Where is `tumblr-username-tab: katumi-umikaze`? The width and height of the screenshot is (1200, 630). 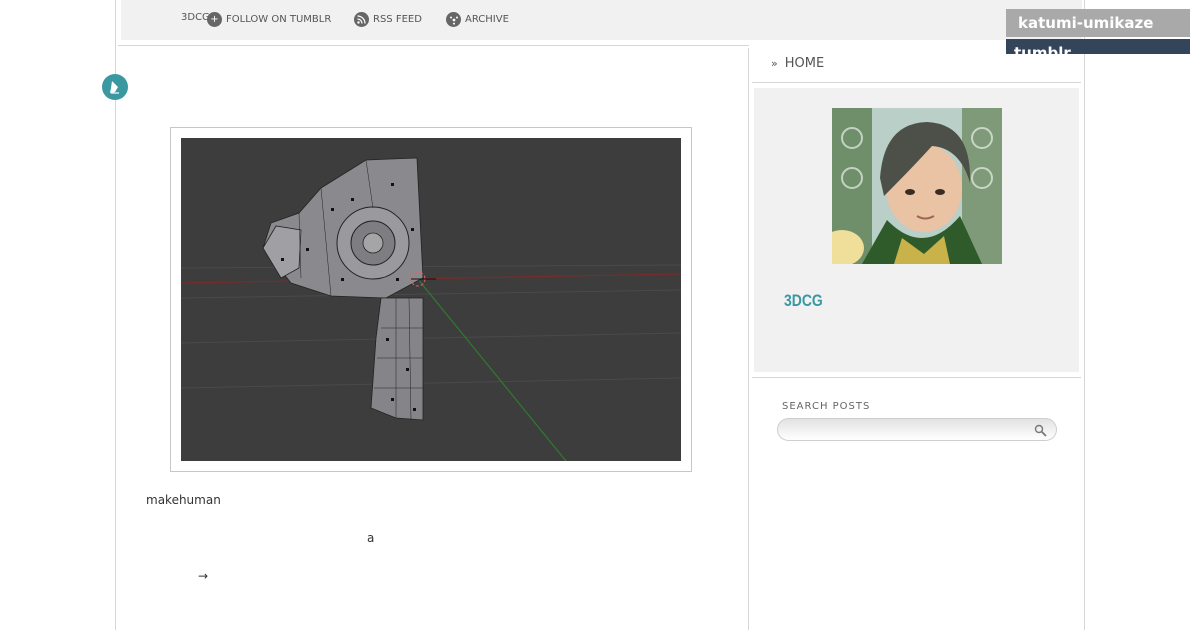
tumblr-username-tab: katumi-umikaze is located at coordinates (1098, 23).